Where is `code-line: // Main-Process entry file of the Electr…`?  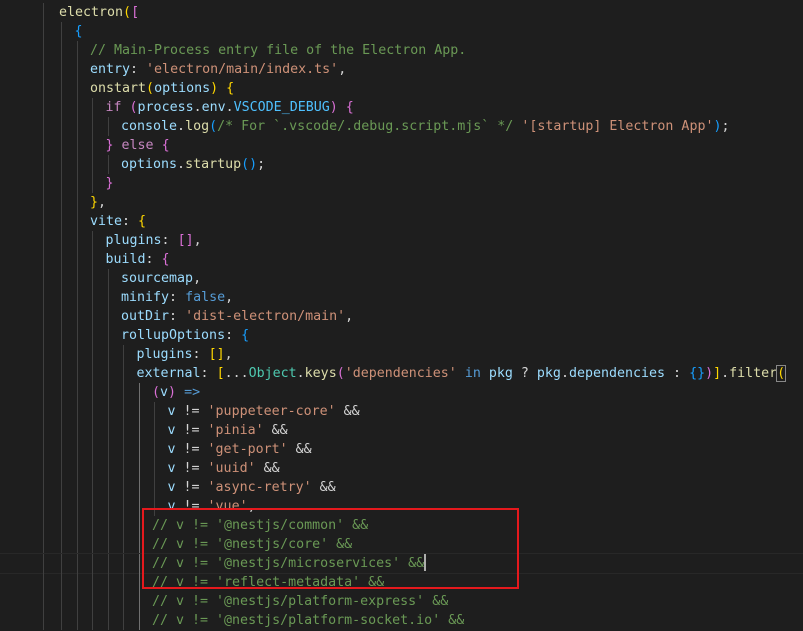 code-line: // Main-Process entry file of the Electr… is located at coordinates (401, 50).